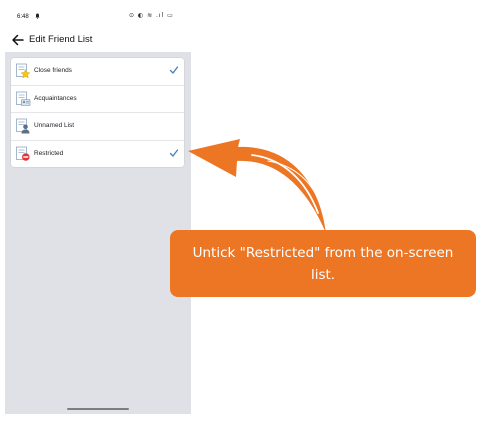 The image size is (483, 424). I want to click on status-time: 6:48, so click(23, 17).